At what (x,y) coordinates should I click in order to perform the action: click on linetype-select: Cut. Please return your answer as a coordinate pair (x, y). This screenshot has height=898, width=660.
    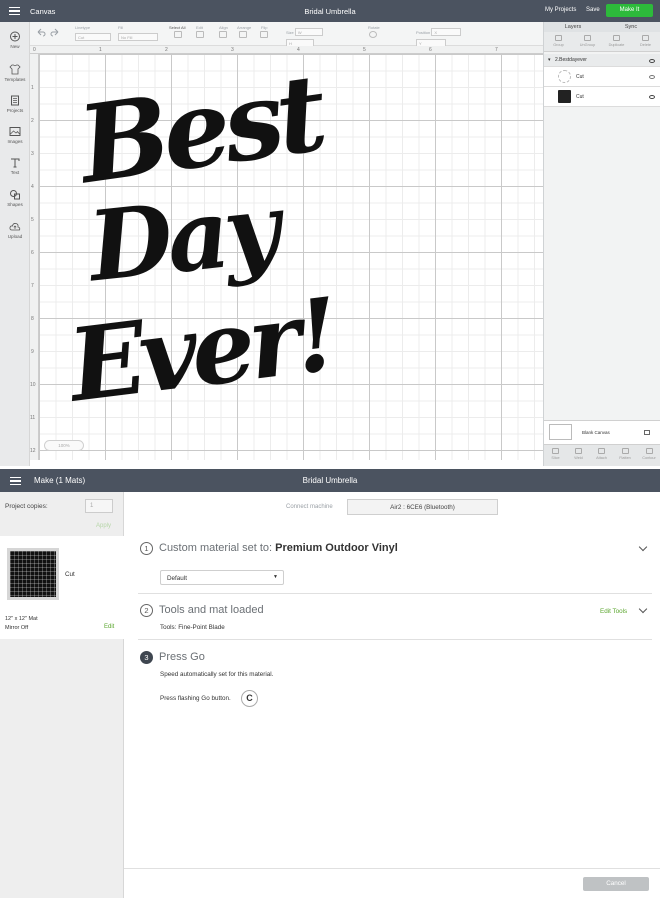
    Looking at the image, I should click on (93, 37).